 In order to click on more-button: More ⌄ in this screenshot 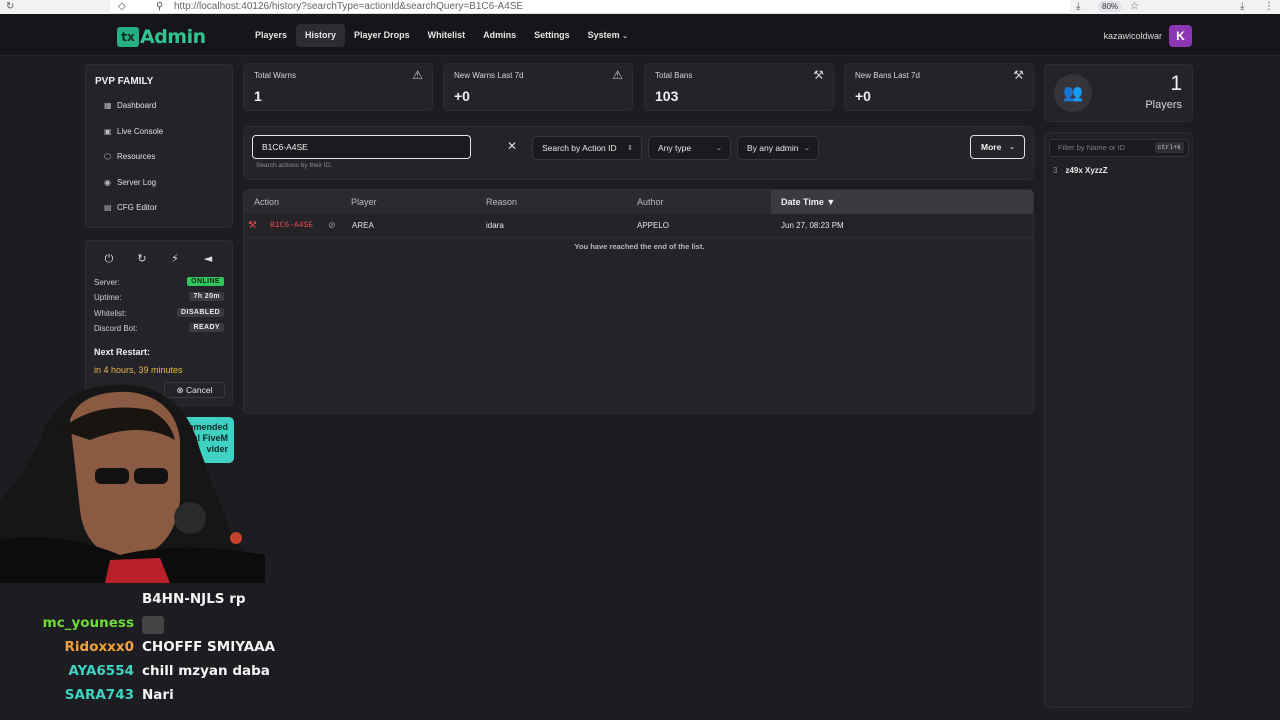, I will do `click(997, 147)`.